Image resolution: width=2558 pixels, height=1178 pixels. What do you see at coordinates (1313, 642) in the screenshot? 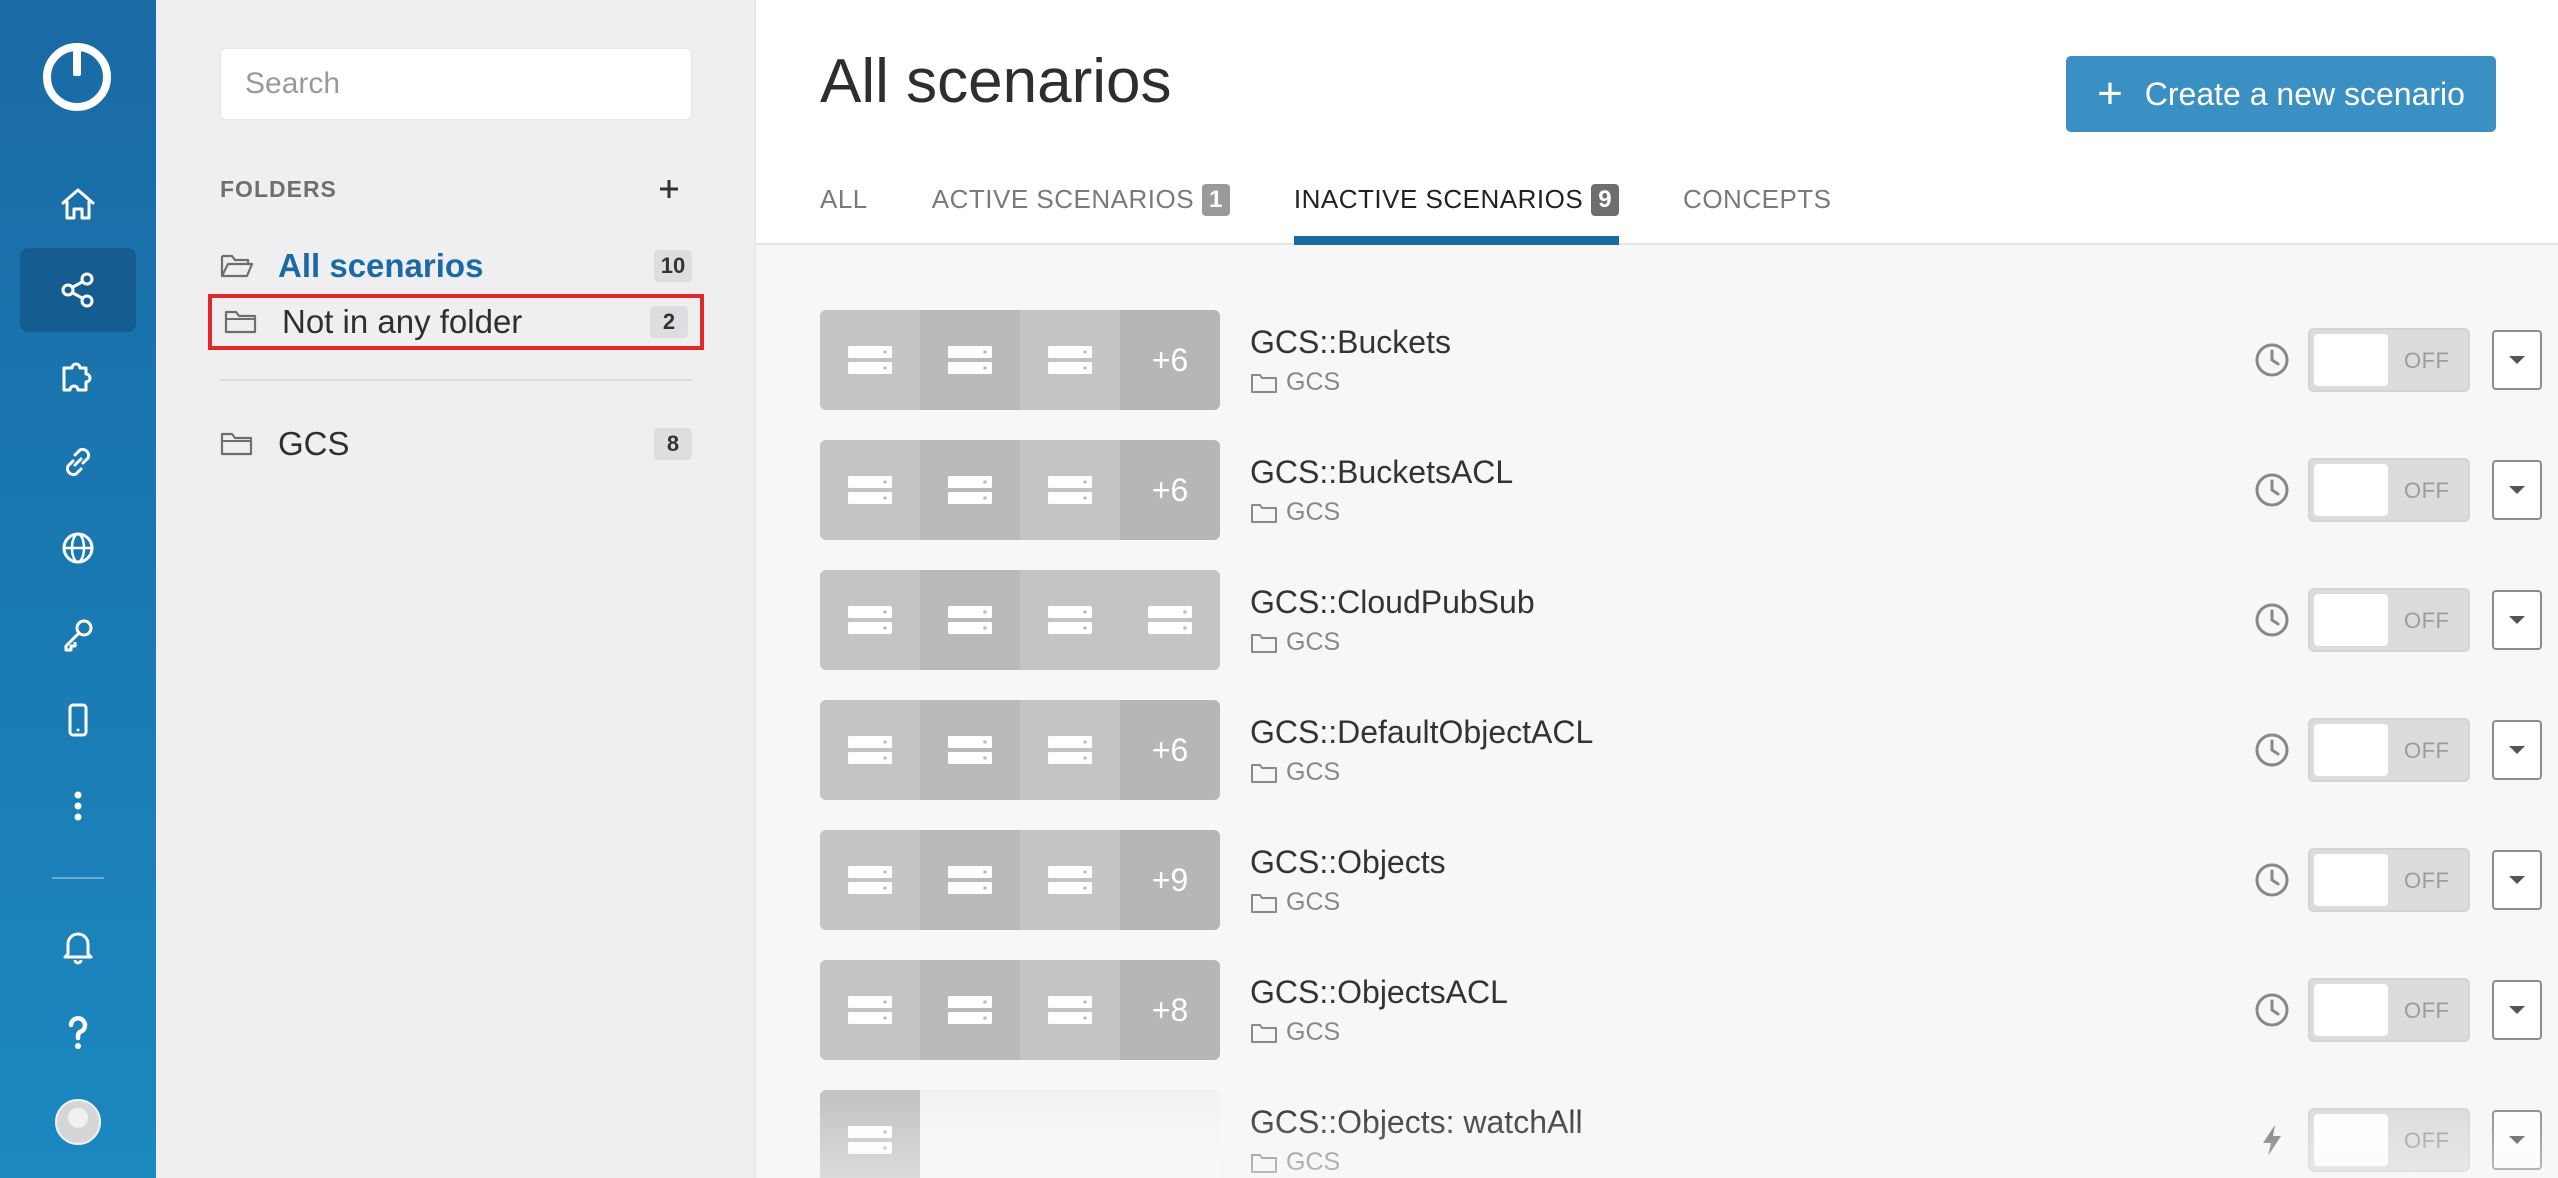
I see `scenario-folder-label: GCS` at bounding box center [1313, 642].